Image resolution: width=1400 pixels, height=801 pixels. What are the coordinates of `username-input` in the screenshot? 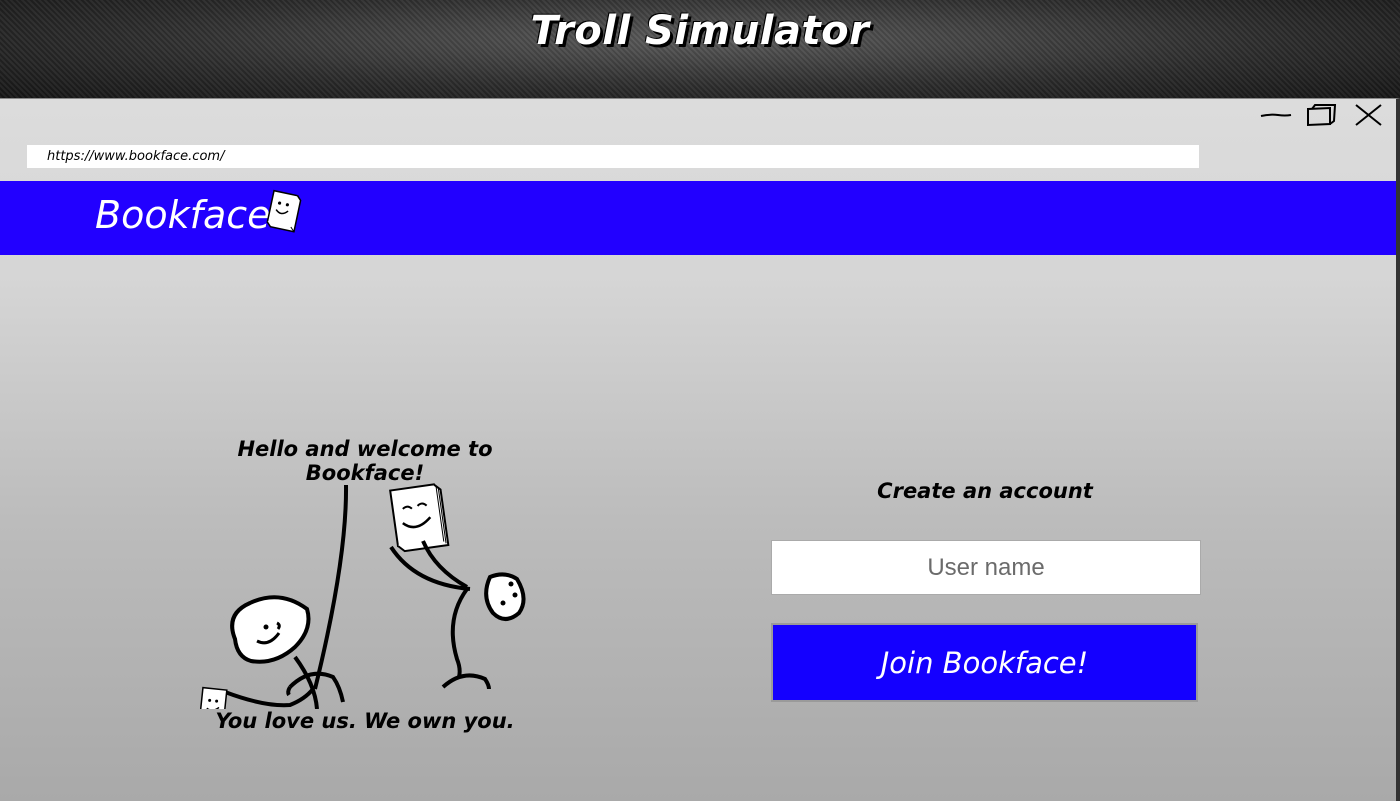 It's located at (986, 567).